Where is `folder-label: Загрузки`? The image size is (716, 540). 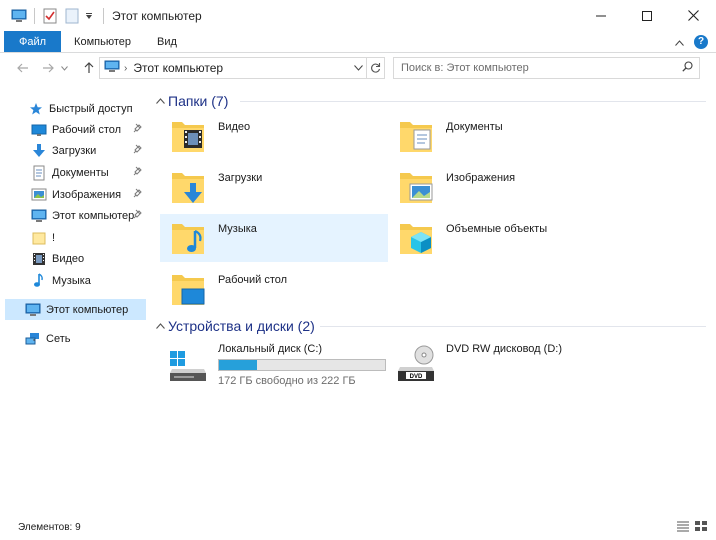 folder-label: Загрузки is located at coordinates (240, 178).